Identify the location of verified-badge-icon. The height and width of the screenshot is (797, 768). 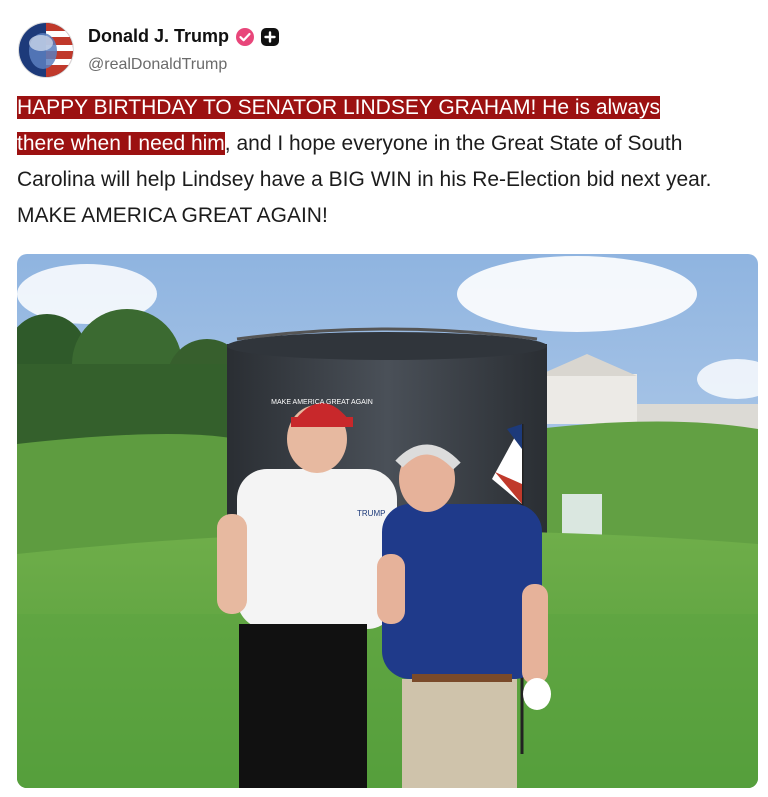
(245, 36).